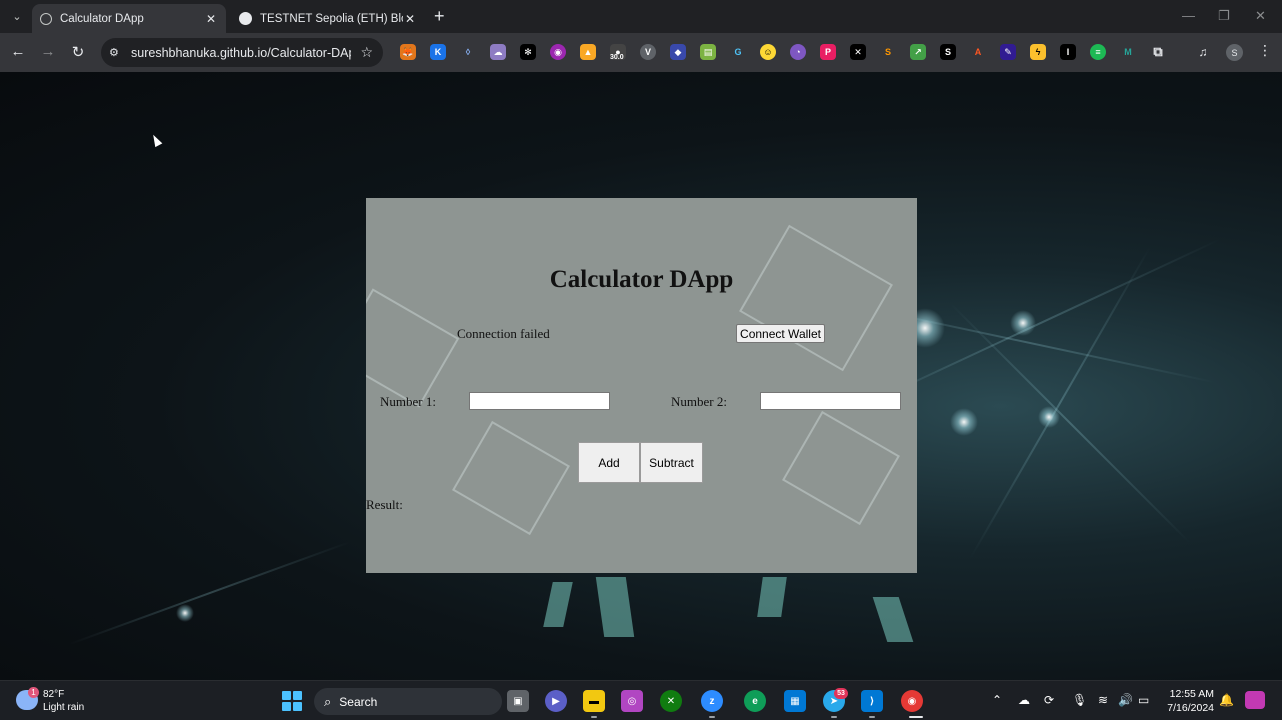 The image size is (1282, 720). I want to click on number2-input, so click(830, 401).